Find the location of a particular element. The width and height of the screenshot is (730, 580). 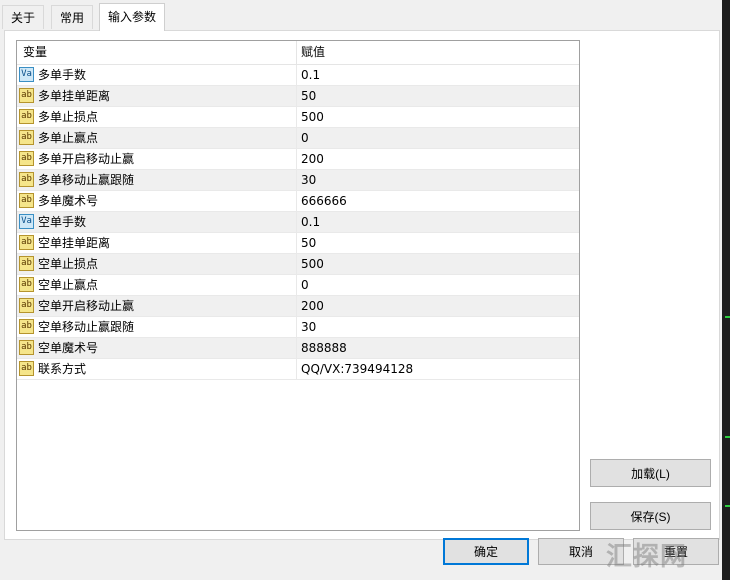

value-cell: 666666 is located at coordinates (324, 201).